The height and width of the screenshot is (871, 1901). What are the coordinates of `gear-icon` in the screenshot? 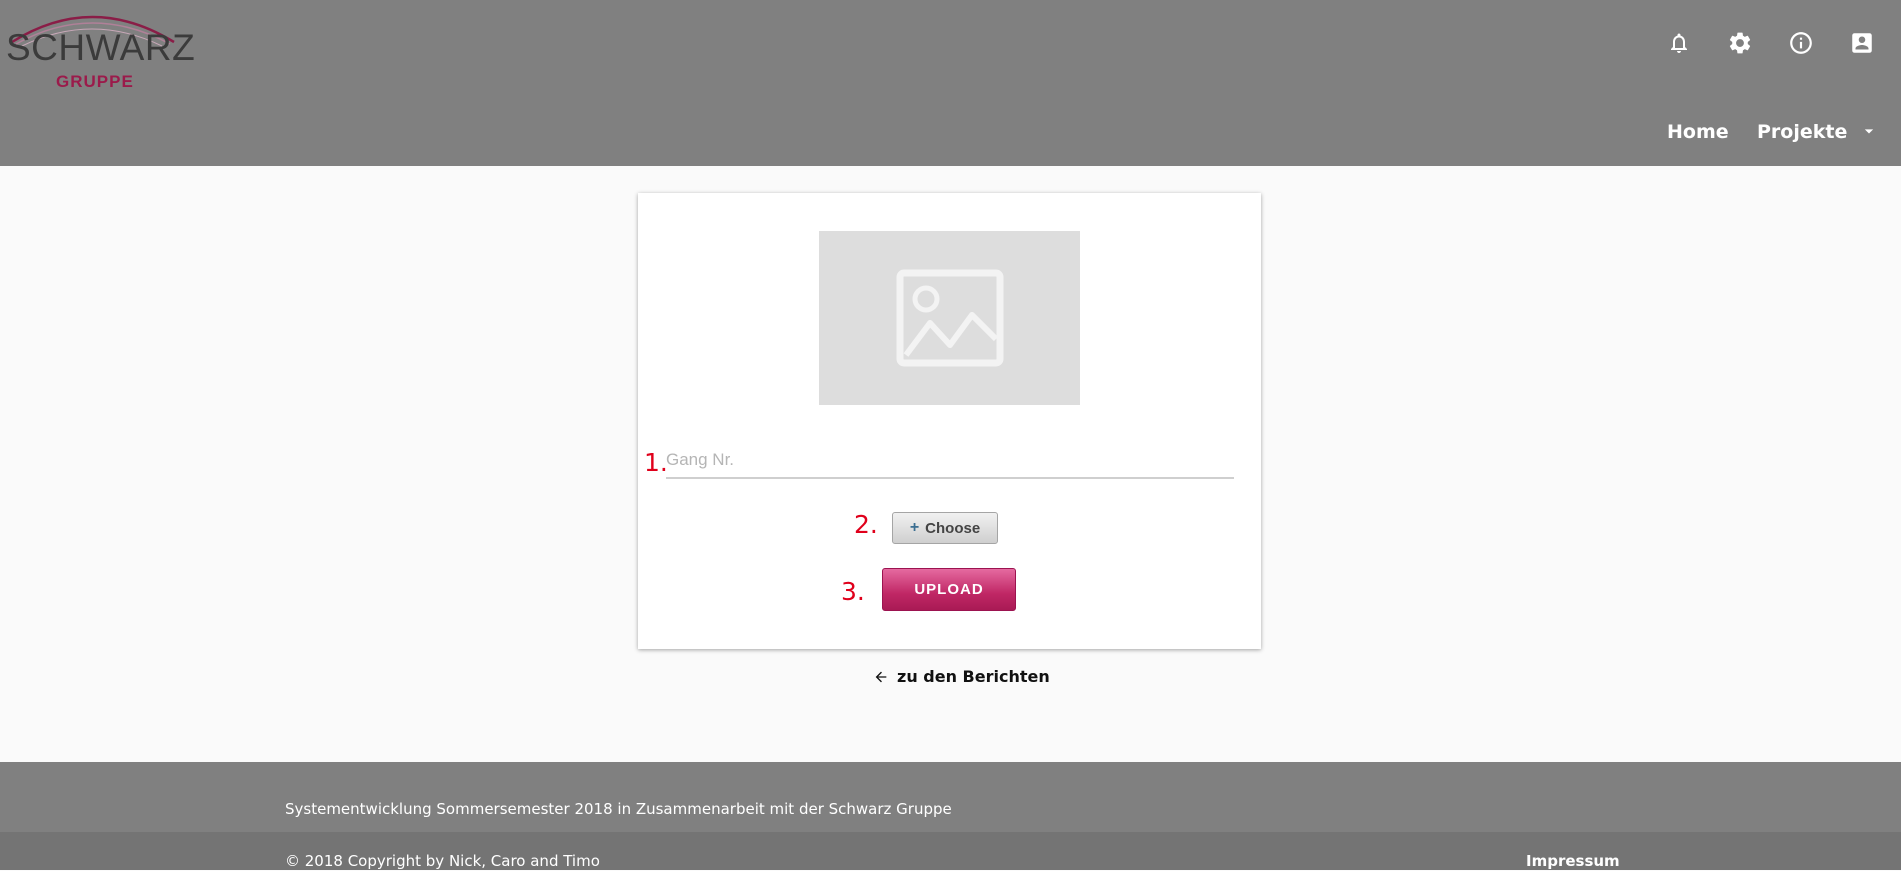 It's located at (1740, 43).